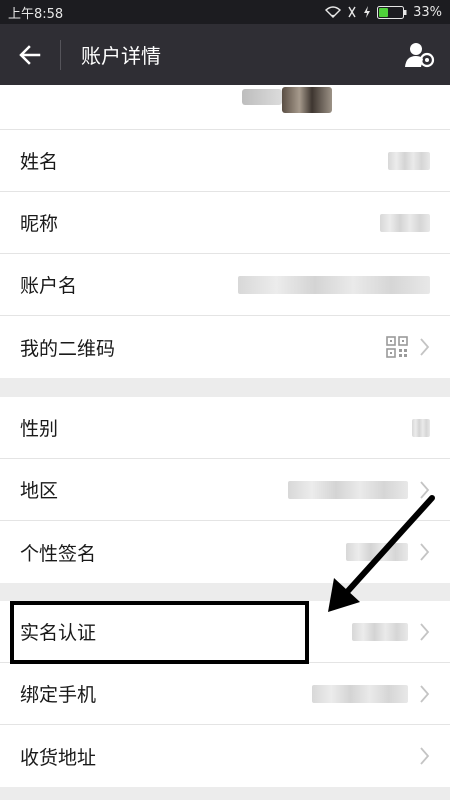 This screenshot has height=800, width=450. Describe the element at coordinates (39, 162) in the screenshot. I see `row-label: 姓名` at that location.